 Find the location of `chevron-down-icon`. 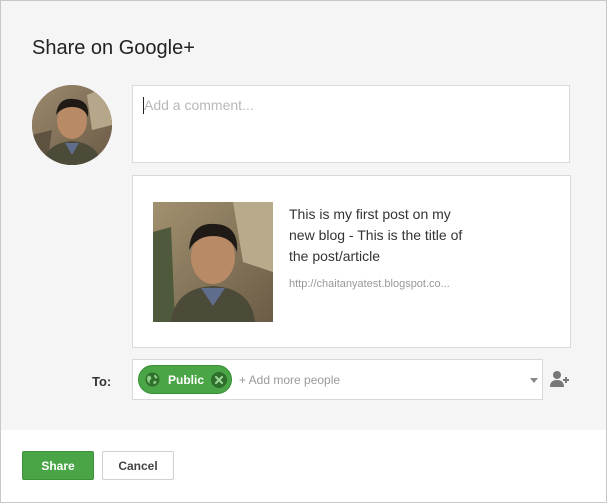

chevron-down-icon is located at coordinates (534, 380).